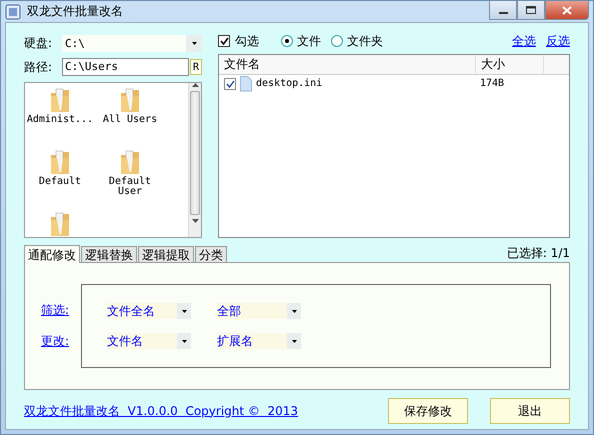  I want to click on type-radio: 文件夹, so click(357, 41).